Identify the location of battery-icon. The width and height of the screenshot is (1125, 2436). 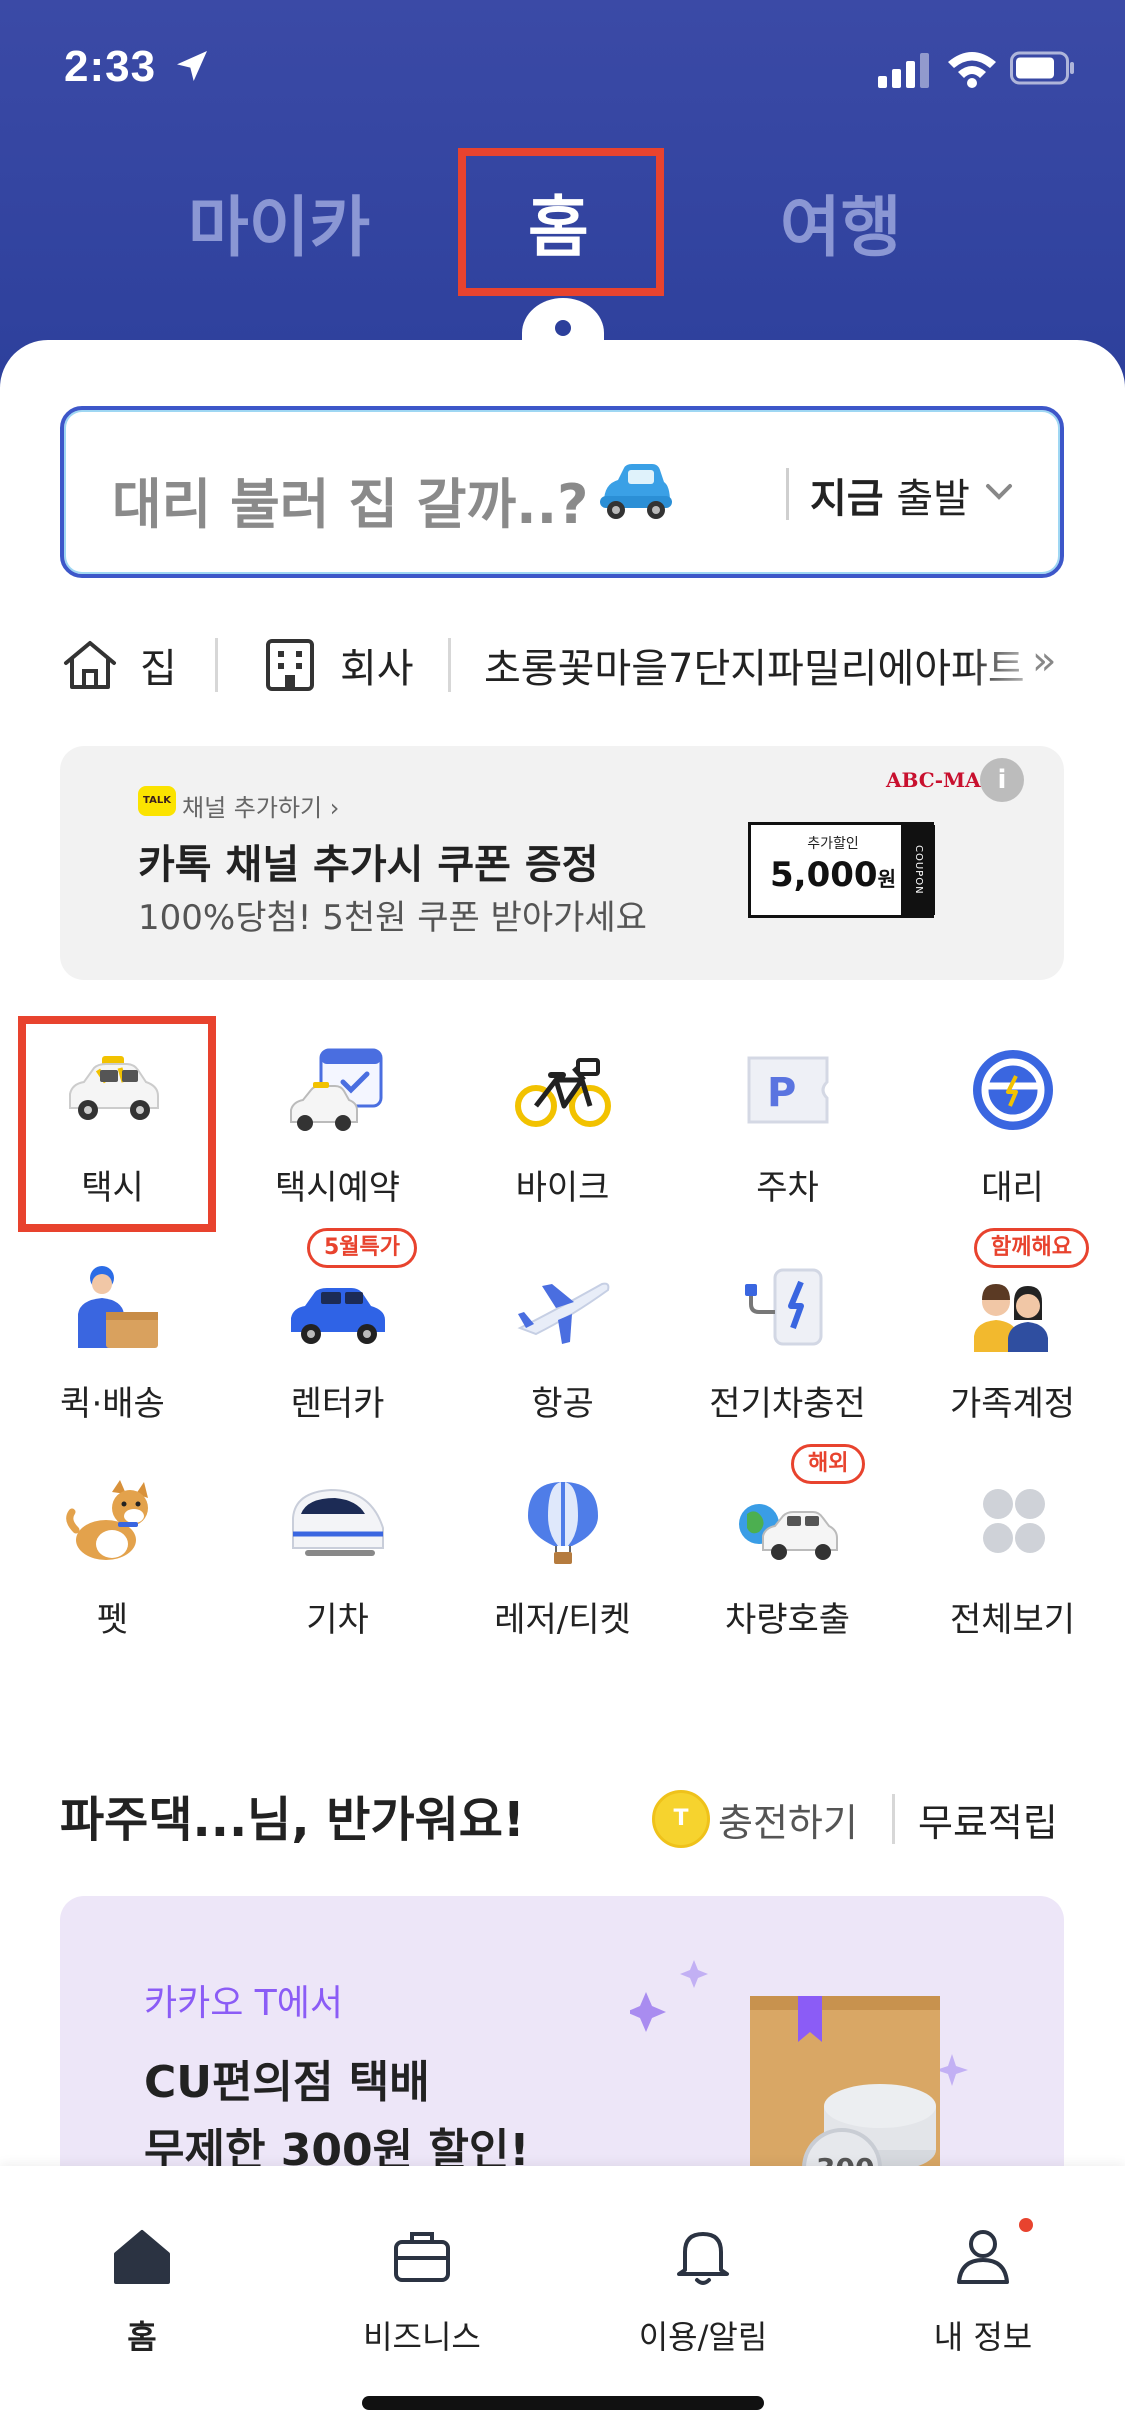
(1042, 68).